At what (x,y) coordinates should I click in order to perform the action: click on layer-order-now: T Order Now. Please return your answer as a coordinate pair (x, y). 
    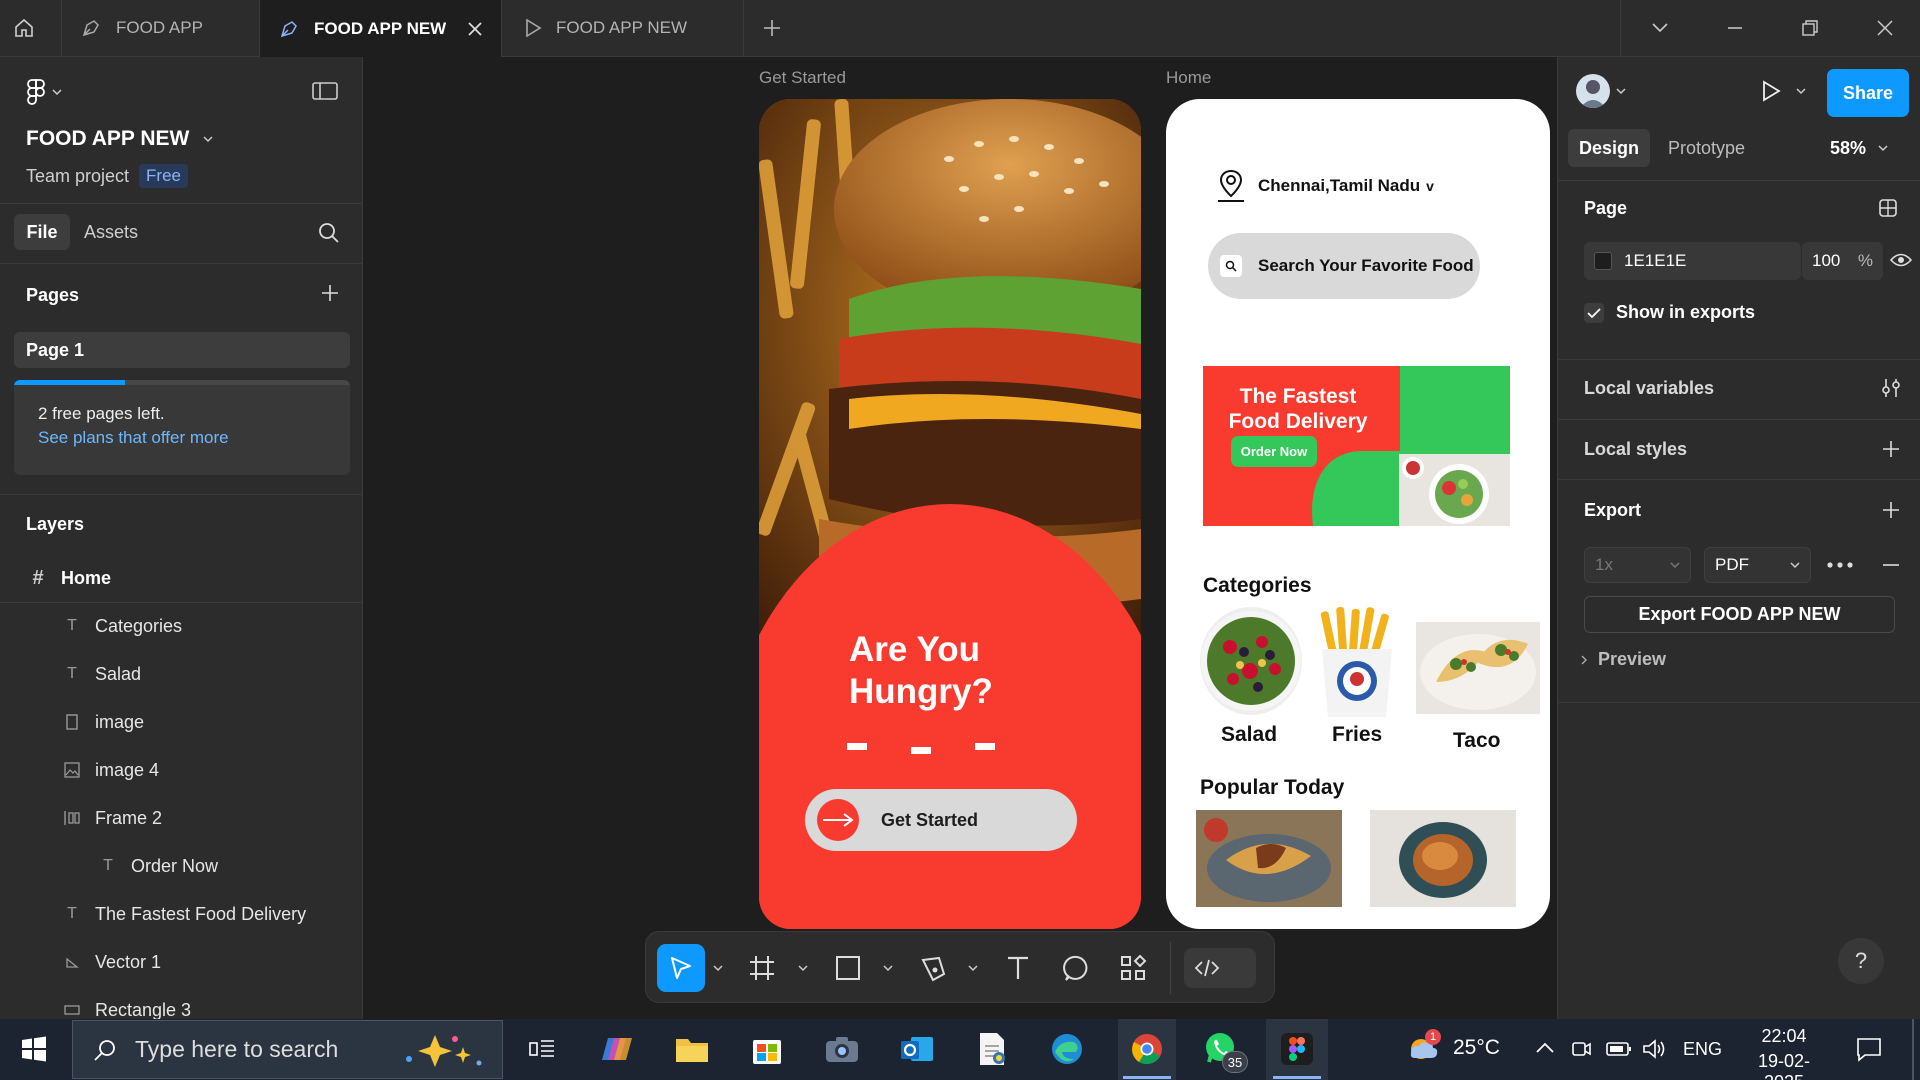
    Looking at the image, I should click on (181, 866).